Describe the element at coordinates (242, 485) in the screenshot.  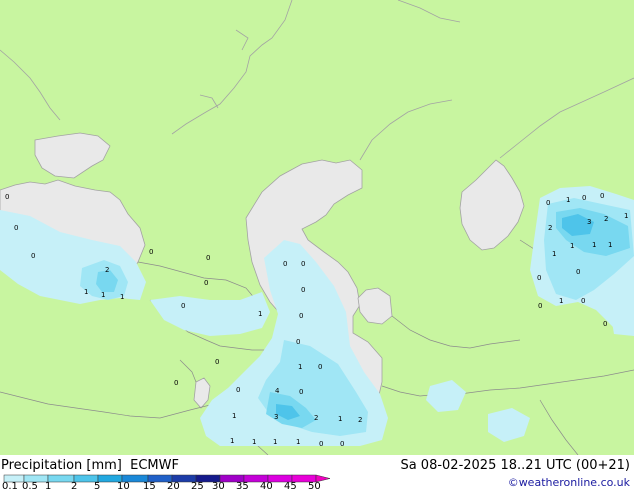
I see `legend-tick-label: 35` at that location.